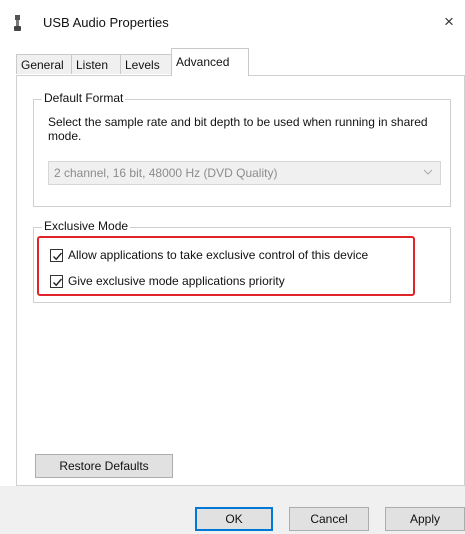 The height and width of the screenshot is (534, 465). Describe the element at coordinates (86, 226) in the screenshot. I see `exclusive-mode-legend: Exclusive Mode` at that location.